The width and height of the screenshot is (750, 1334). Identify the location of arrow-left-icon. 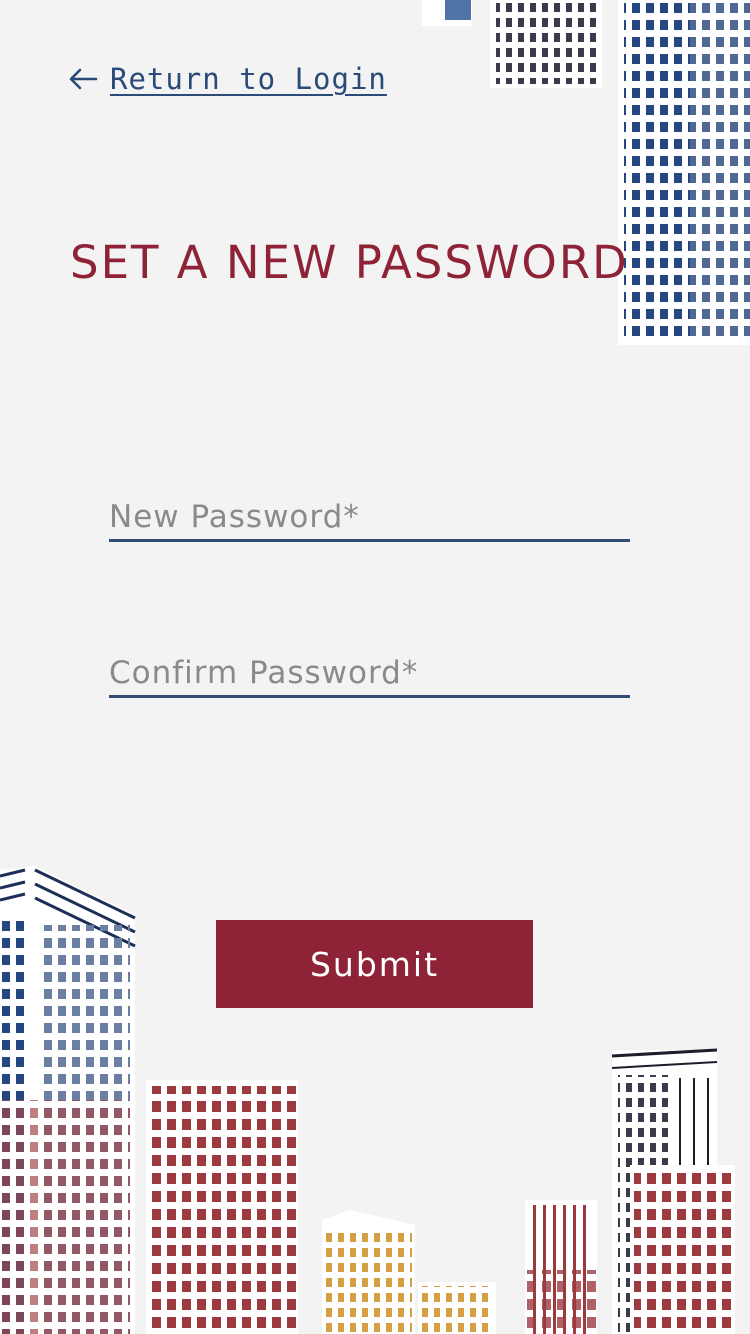
(83, 79).